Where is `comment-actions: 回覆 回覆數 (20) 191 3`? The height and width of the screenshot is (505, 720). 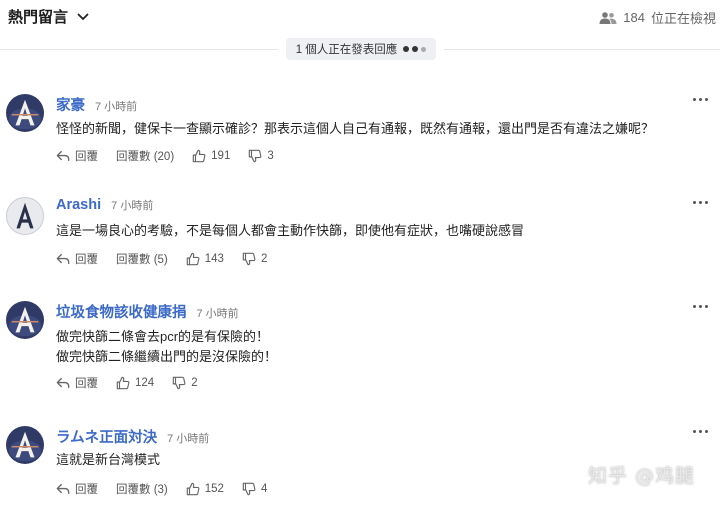
comment-actions: 回覆 回覆數 (20) 191 3 is located at coordinates (174, 156).